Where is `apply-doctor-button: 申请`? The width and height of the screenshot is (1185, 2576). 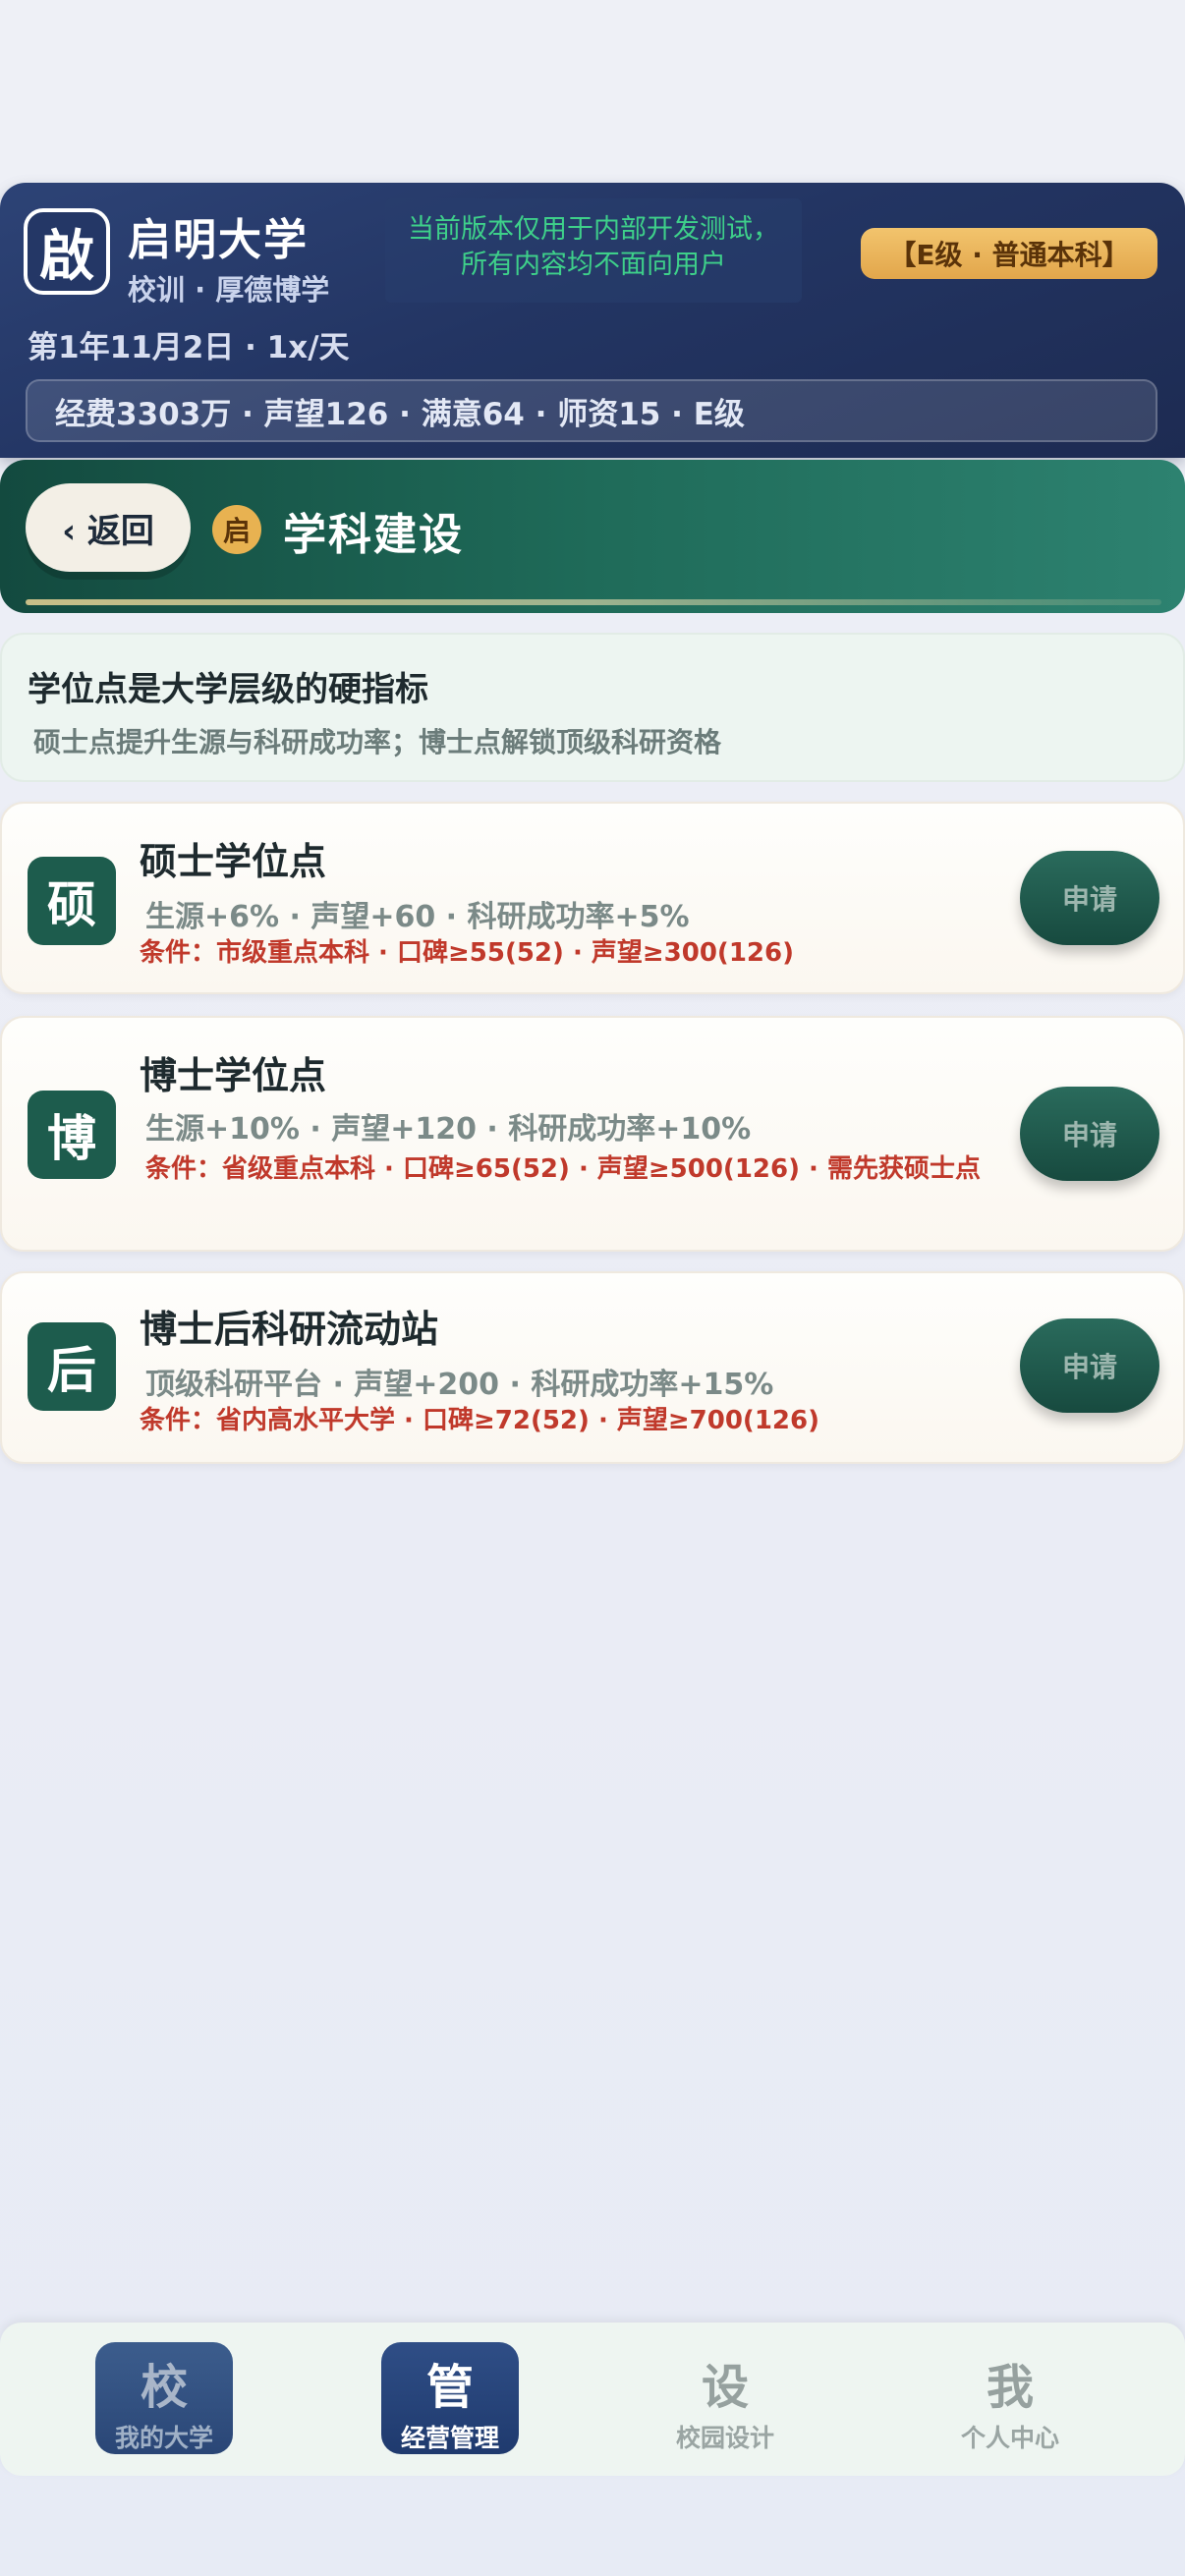 apply-doctor-button: 申请 is located at coordinates (1089, 1134).